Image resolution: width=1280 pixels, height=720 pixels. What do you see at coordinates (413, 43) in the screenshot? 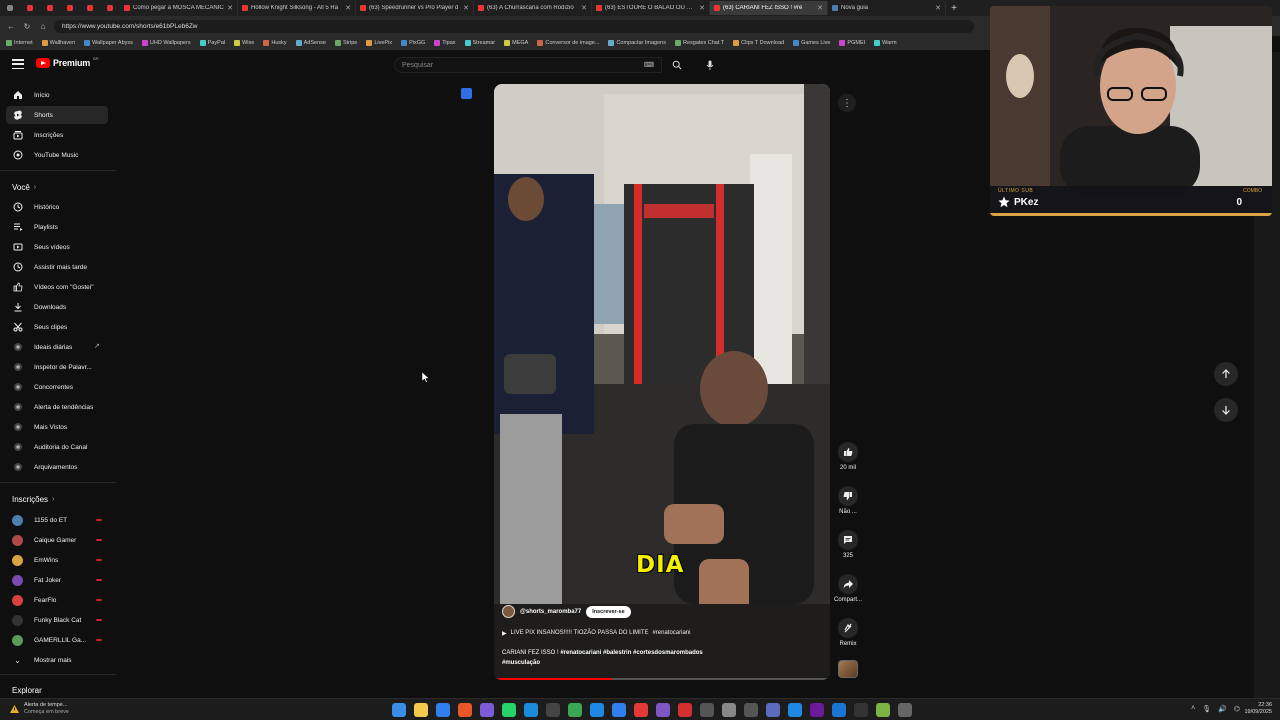
I see `bookmark-item: PixGG` at bounding box center [413, 43].